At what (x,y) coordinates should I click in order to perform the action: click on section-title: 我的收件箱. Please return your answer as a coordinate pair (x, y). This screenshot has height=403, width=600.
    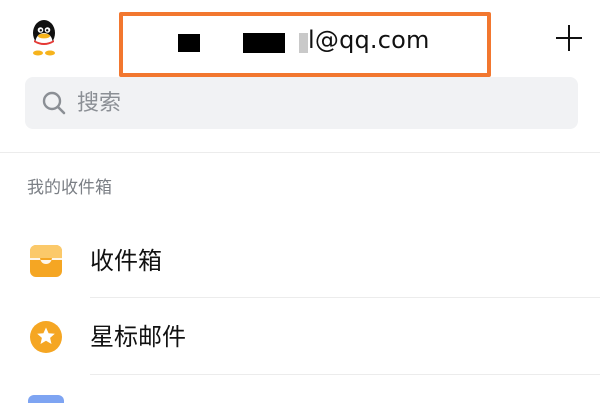
    Looking at the image, I should click on (69, 188).